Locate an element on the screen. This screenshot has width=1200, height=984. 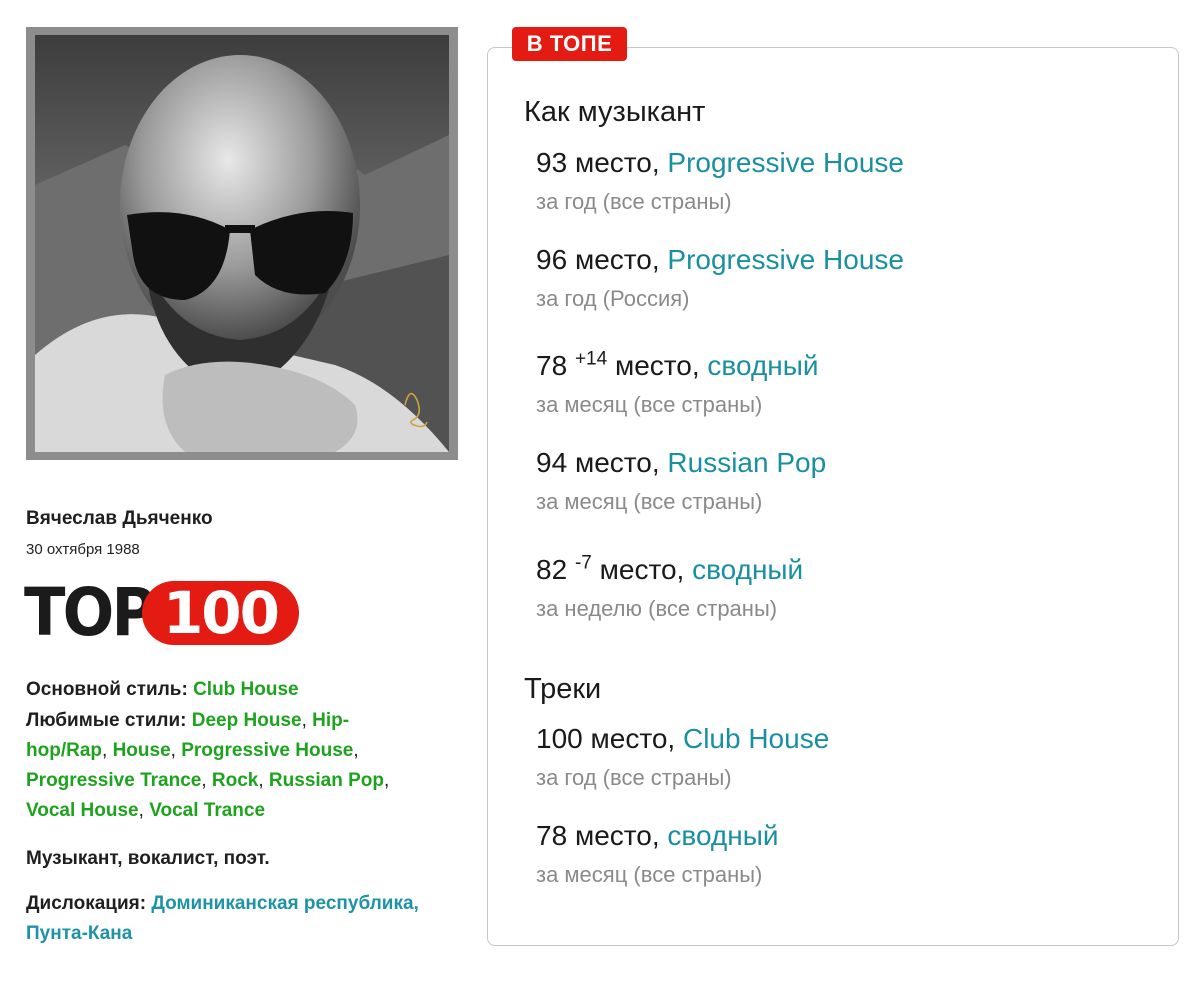
style-link-house: House is located at coordinates (142, 750).